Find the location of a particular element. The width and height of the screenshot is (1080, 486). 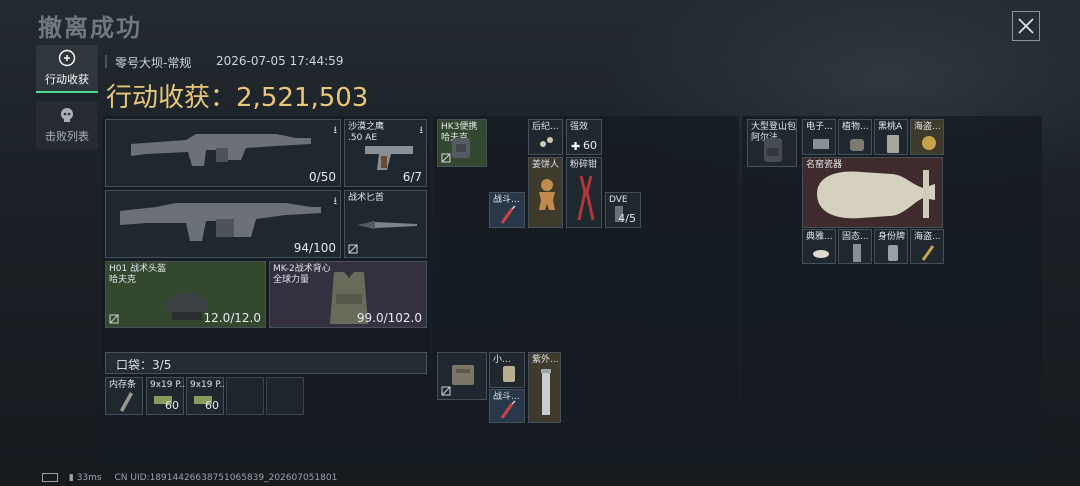

knife-slot: 战术匕首 is located at coordinates (385, 224).